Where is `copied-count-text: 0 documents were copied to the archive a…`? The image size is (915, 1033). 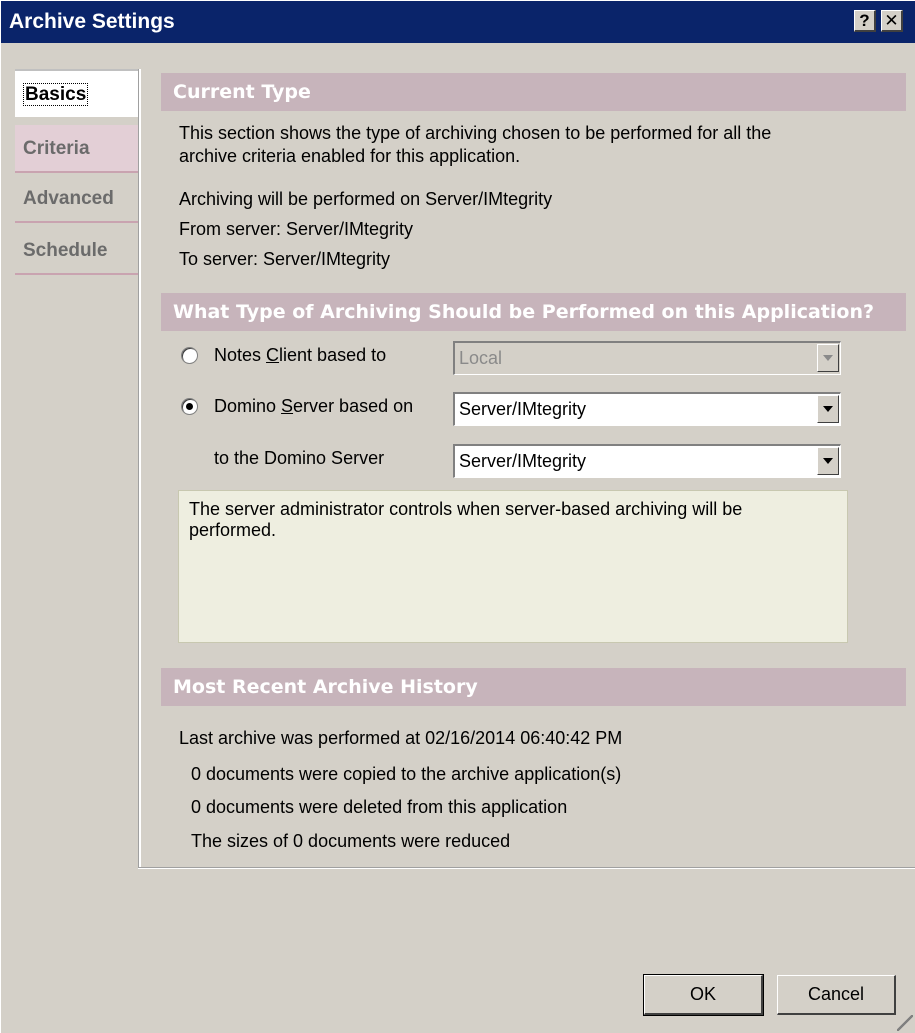
copied-count-text: 0 documents were copied to the archive a… is located at coordinates (406, 774).